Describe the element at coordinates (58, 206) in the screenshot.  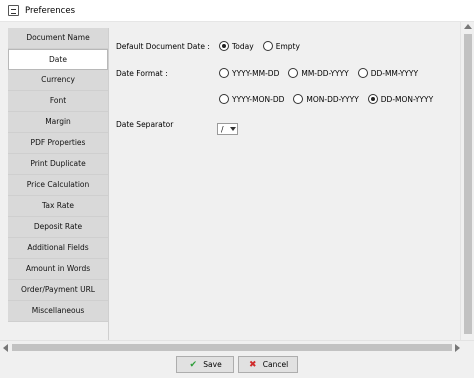
I see `sidebar-item-tax-rate: Tax Rate` at that location.